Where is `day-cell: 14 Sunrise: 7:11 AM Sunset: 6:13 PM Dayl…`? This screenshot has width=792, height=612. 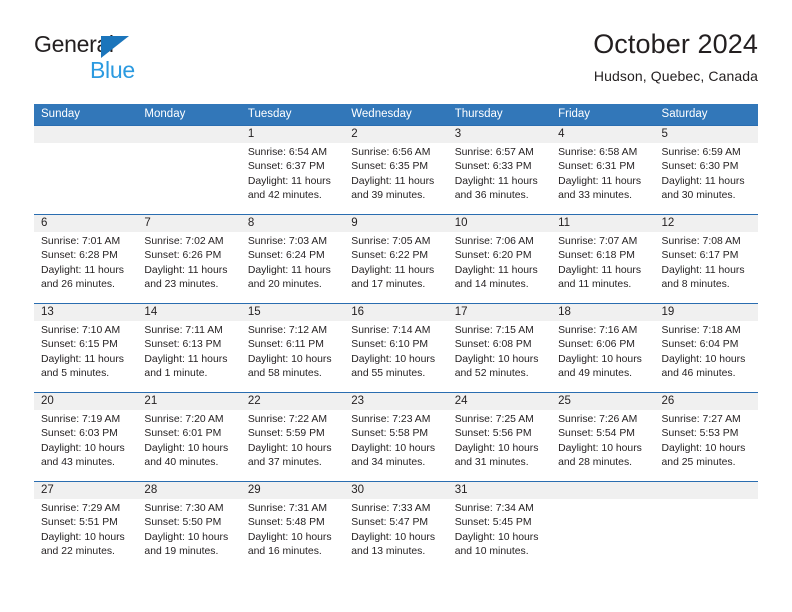 day-cell: 14 Sunrise: 7:11 AM Sunset: 6:13 PM Dayl… is located at coordinates (189, 348).